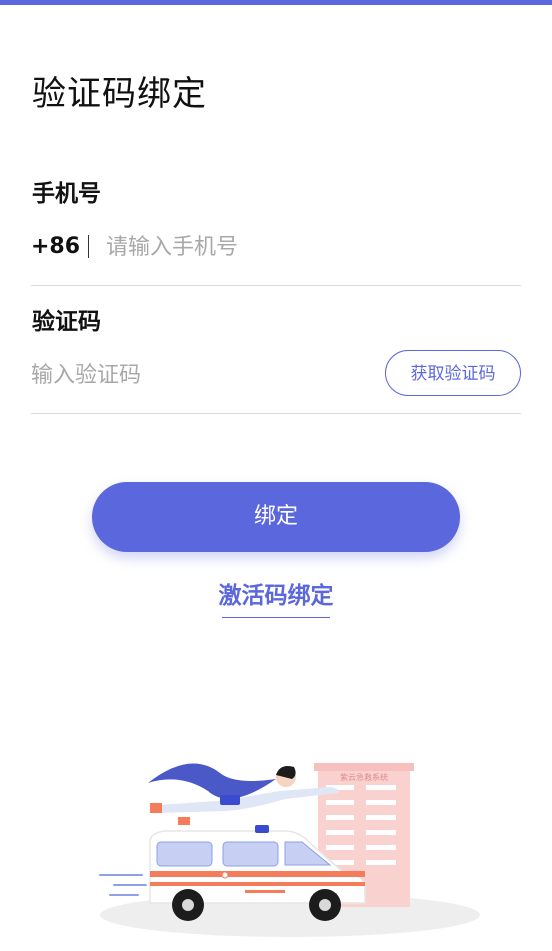 The height and width of the screenshot is (951, 552). What do you see at coordinates (276, 617) in the screenshot?
I see `link-underline` at bounding box center [276, 617].